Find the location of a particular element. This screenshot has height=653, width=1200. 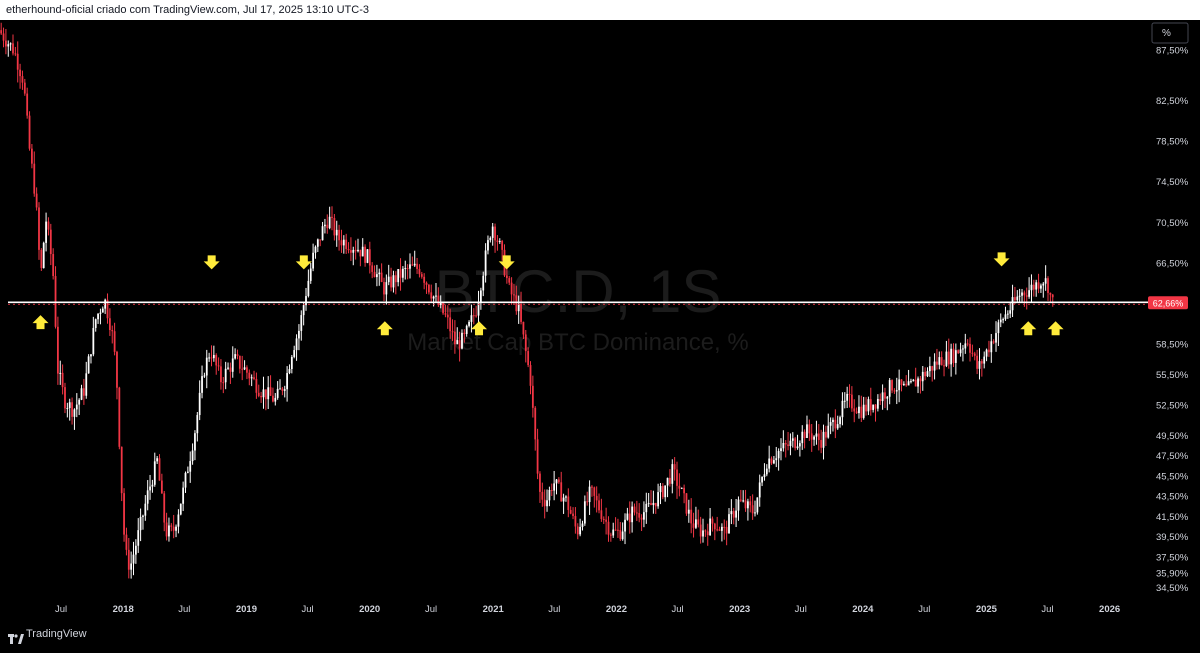

y-tick-label: 34,50% is located at coordinates (1172, 588).